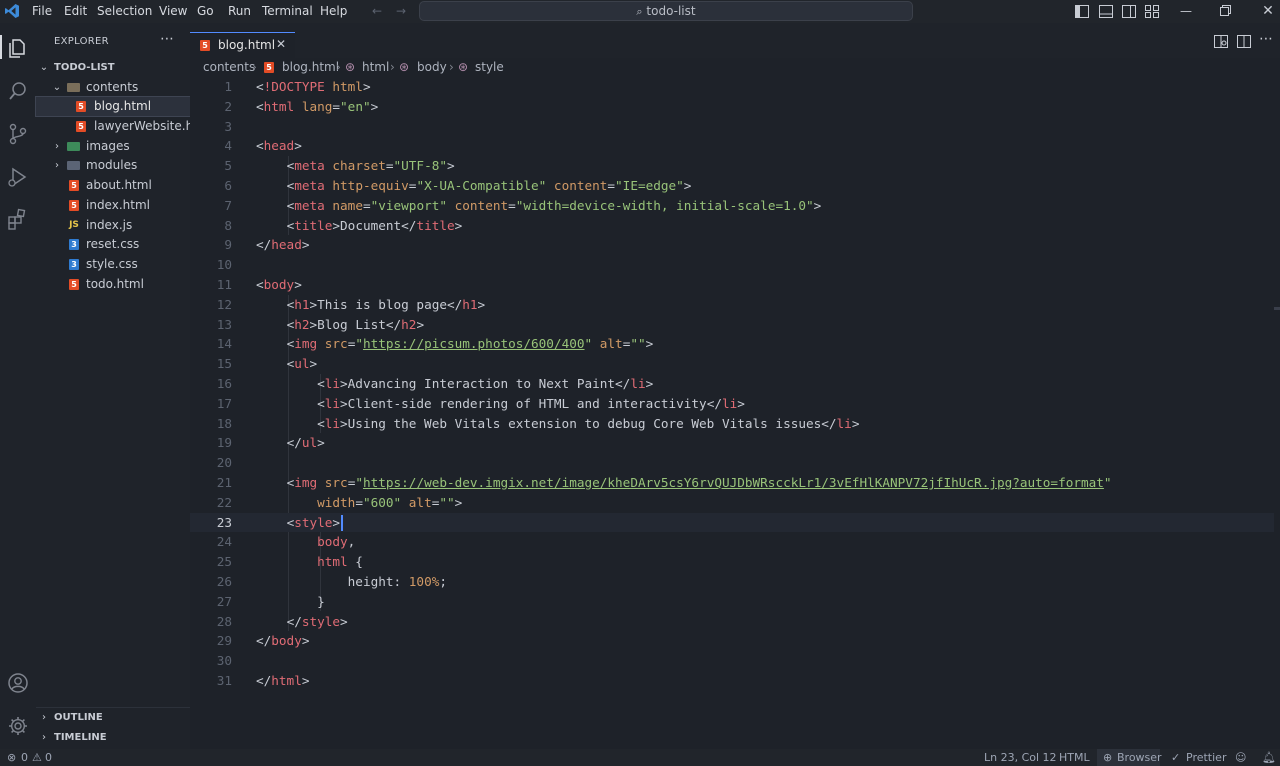  Describe the element at coordinates (242, 45) in the screenshot. I see `tab-blog-html: 5 blog.html ✕` at that location.